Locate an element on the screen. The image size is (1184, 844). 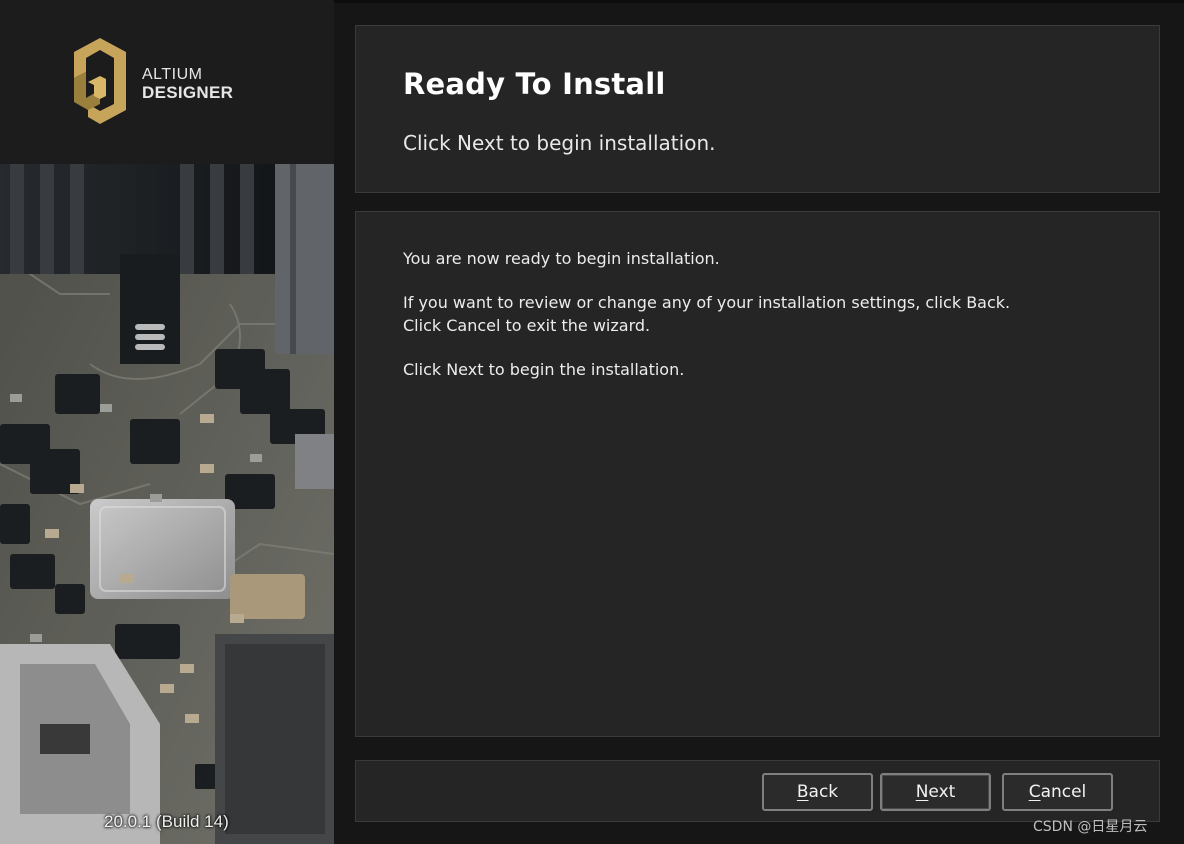
page-title: Ready To Install is located at coordinates (534, 84).